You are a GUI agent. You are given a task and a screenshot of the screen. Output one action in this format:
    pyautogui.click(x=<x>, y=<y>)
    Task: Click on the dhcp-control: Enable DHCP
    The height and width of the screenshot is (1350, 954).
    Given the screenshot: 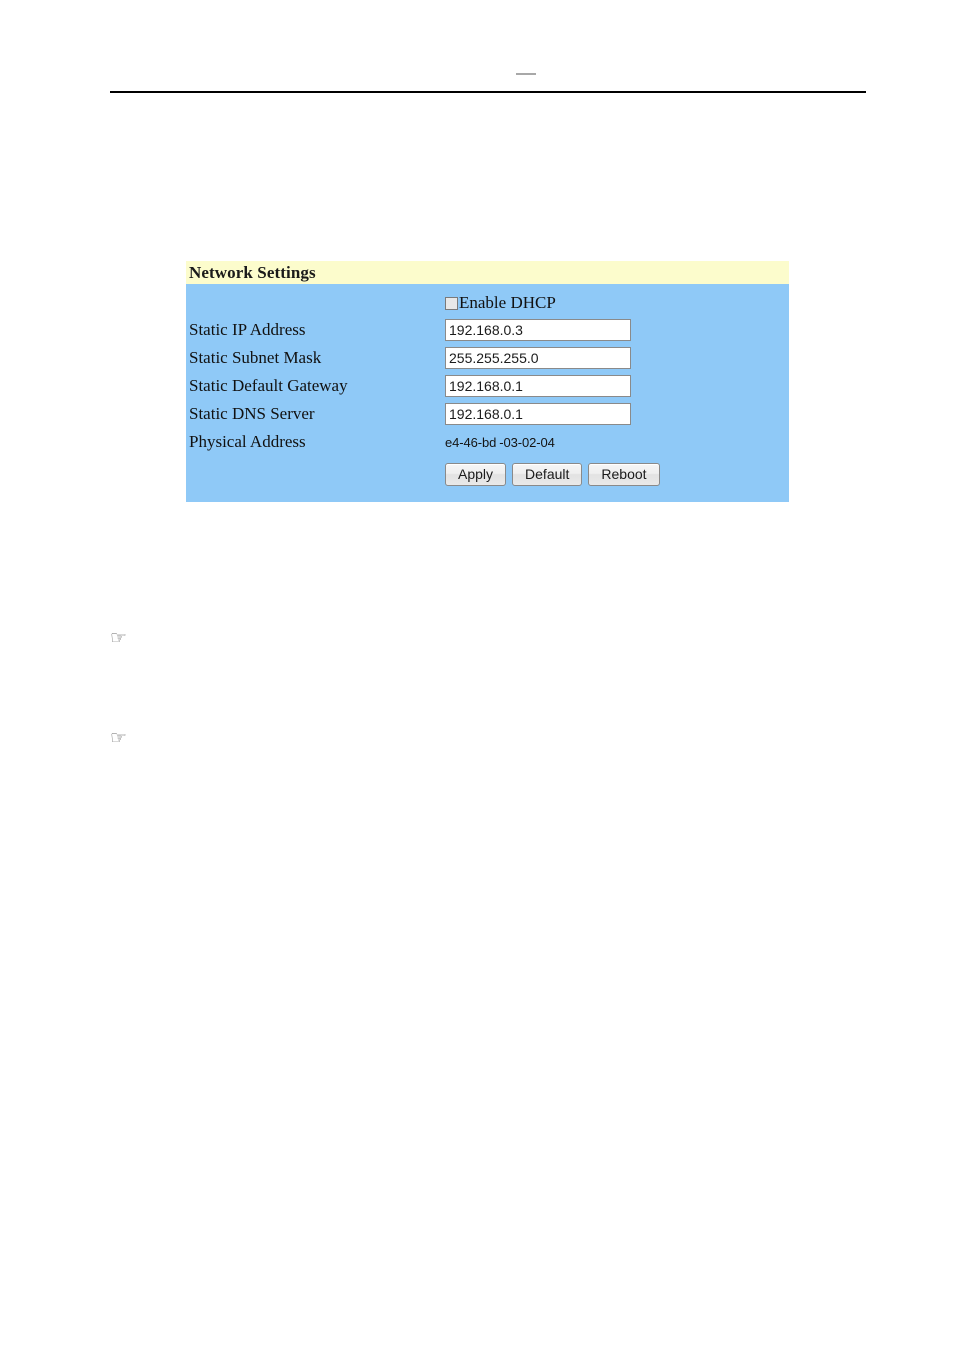 What is the action you would take?
    pyautogui.click(x=617, y=303)
    